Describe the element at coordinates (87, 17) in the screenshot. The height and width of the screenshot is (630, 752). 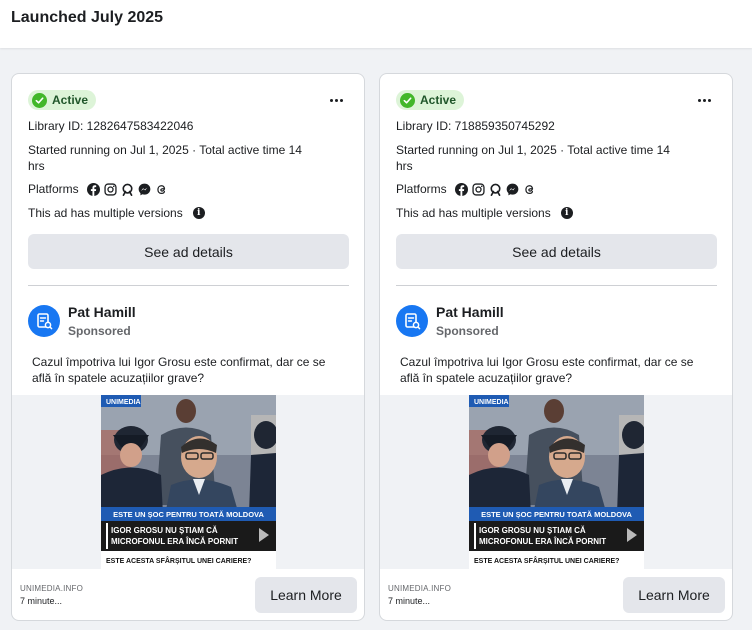
I see `section-title: Launched July 2025` at that location.